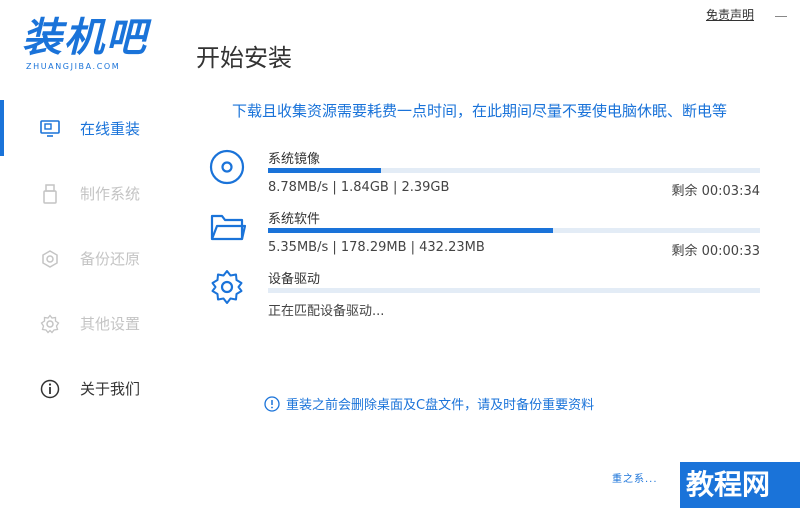  I want to click on sidebar-item-about-us: 关于我们, so click(90, 388).